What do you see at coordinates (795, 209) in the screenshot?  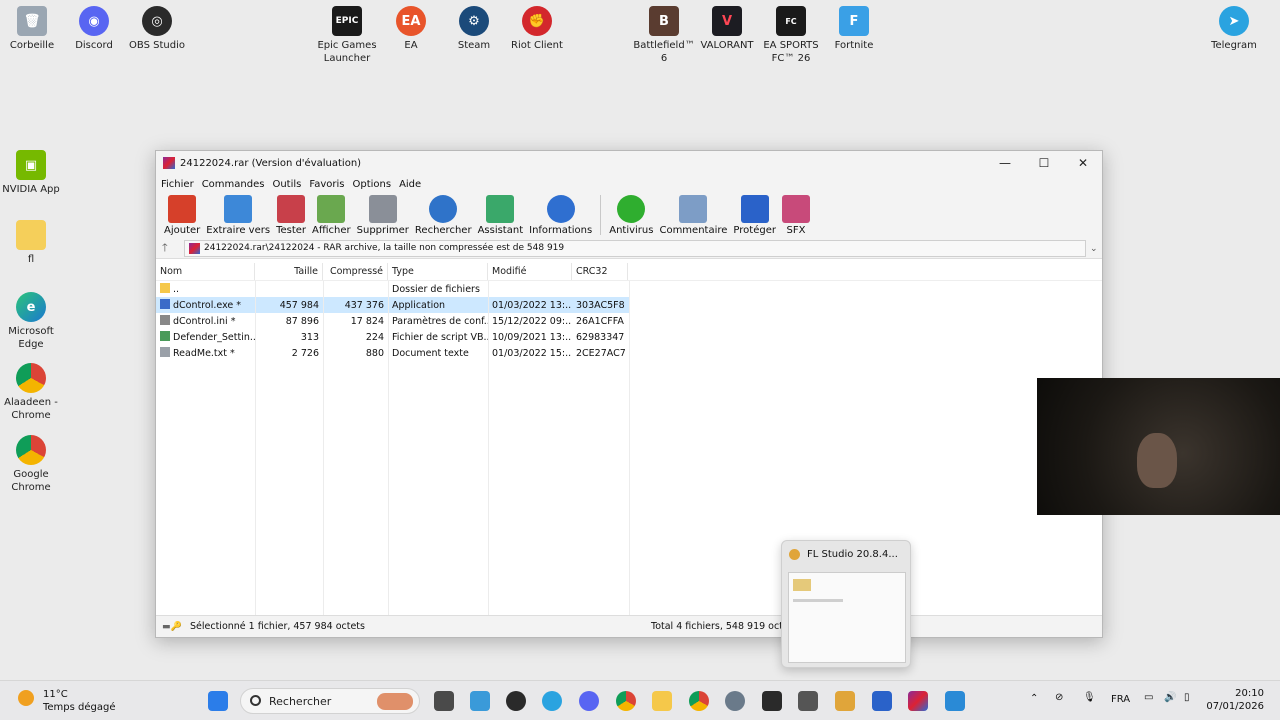 I see `sfx-icon` at bounding box center [795, 209].